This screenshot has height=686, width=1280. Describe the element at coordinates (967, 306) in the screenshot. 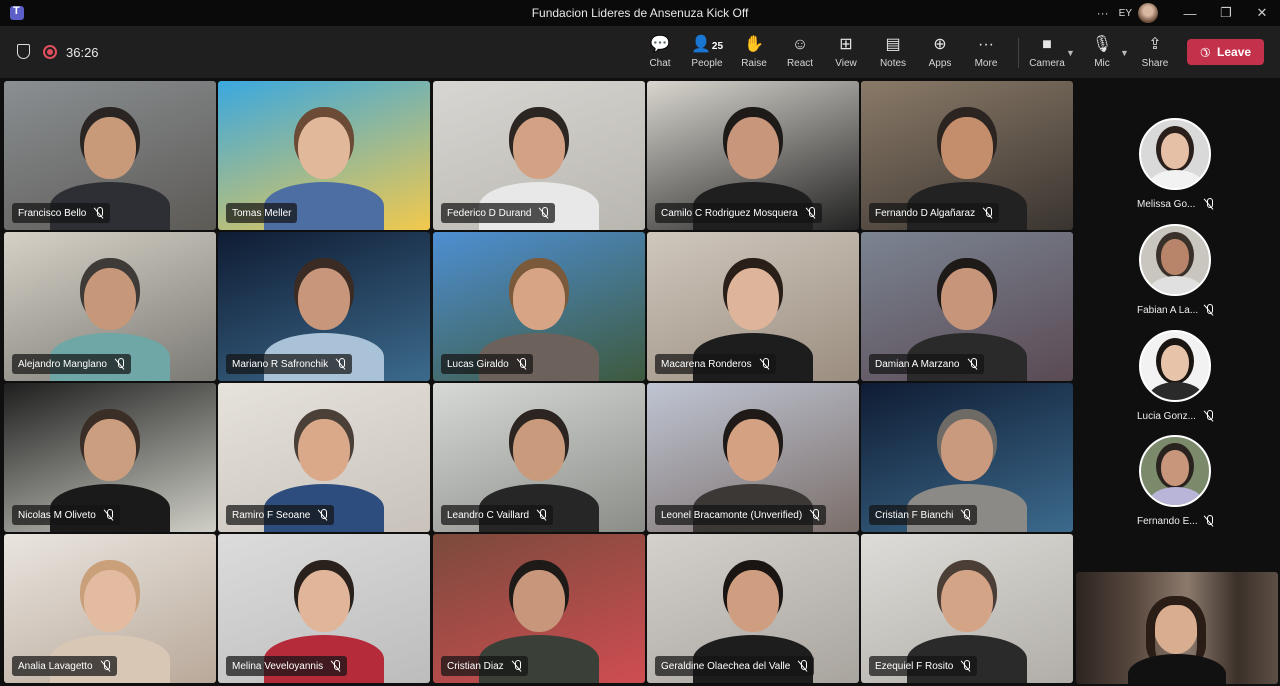

I see `participant-tile: Damian A Marzano` at that location.